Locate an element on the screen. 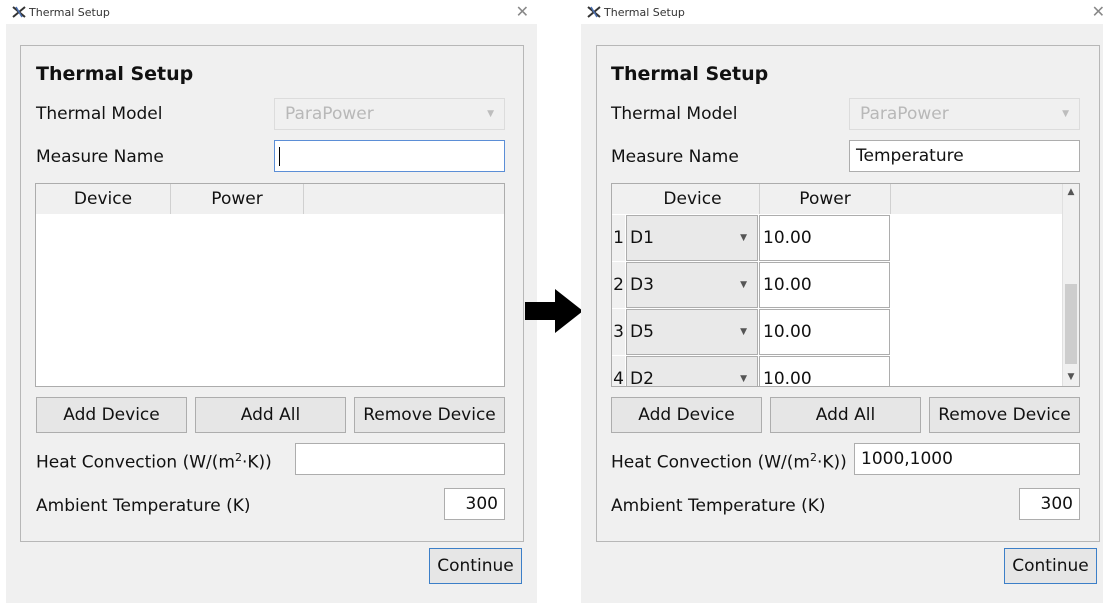  row-number: 2 is located at coordinates (618, 285).